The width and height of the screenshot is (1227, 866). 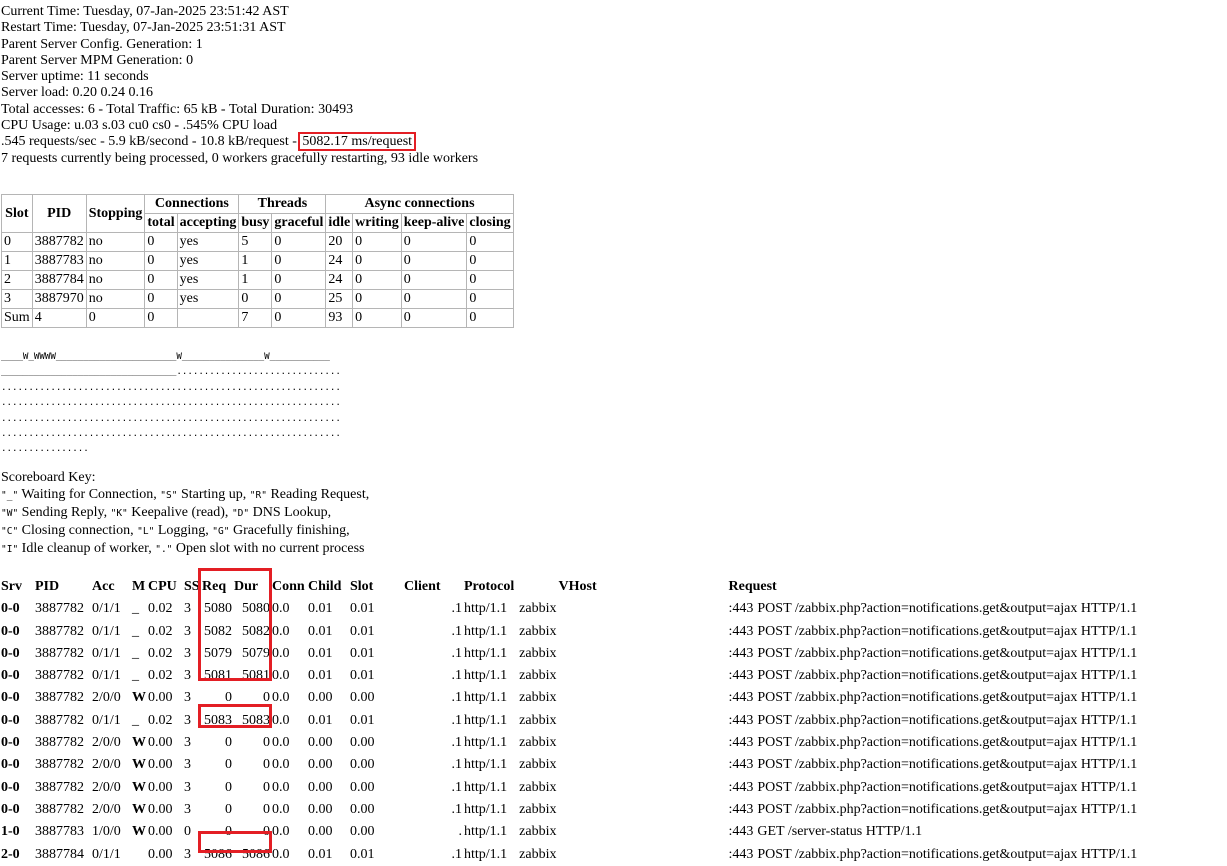 I want to click on cell-req: 5082, so click(x=218, y=631).